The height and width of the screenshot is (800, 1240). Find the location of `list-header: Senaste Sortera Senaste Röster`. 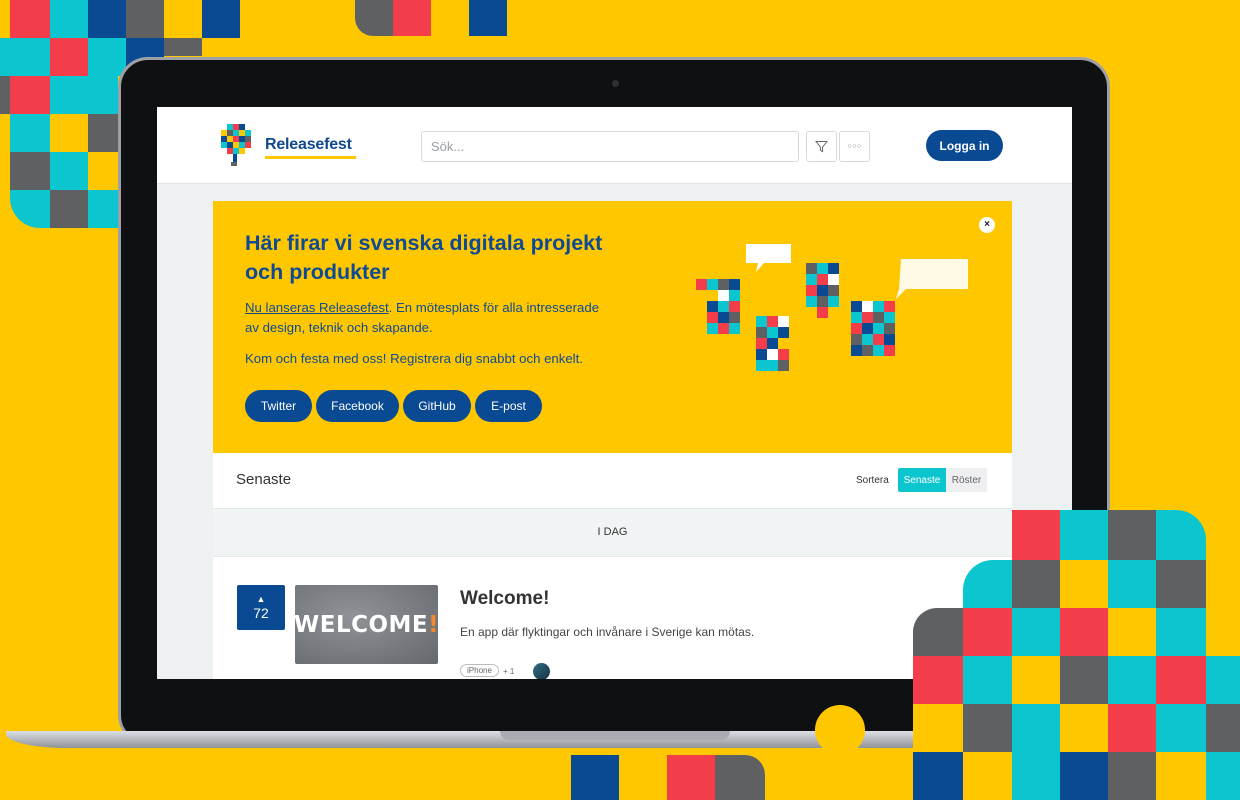

list-header: Senaste Sortera Senaste Röster is located at coordinates (612, 481).